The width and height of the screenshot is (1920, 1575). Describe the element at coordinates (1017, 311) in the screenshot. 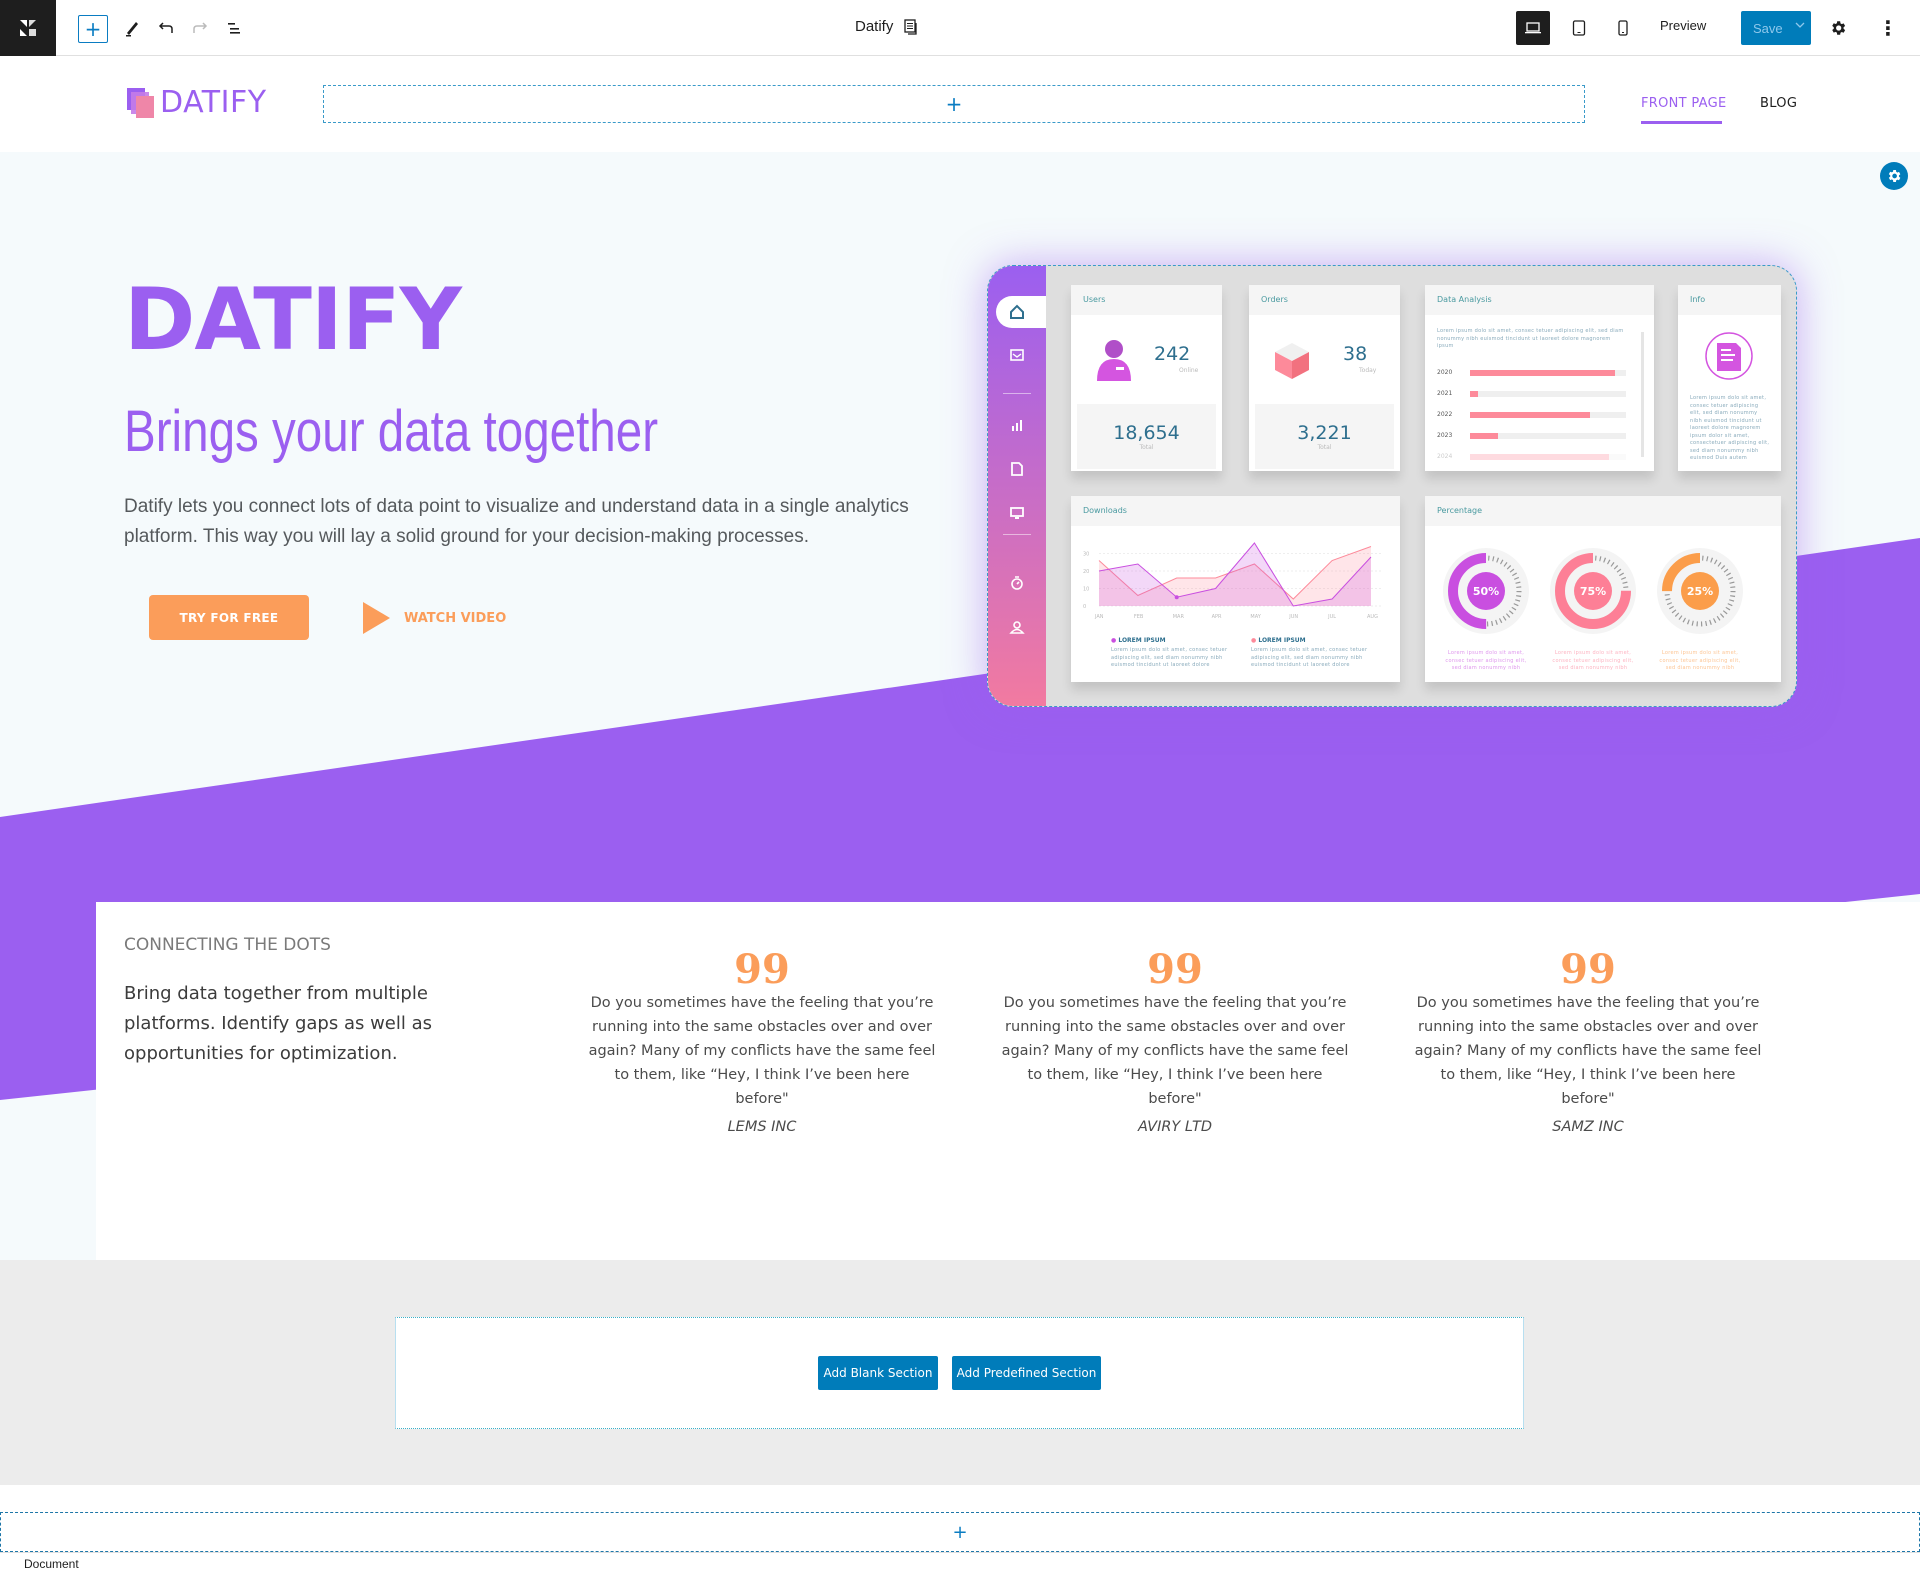

I see `home-icon` at that location.